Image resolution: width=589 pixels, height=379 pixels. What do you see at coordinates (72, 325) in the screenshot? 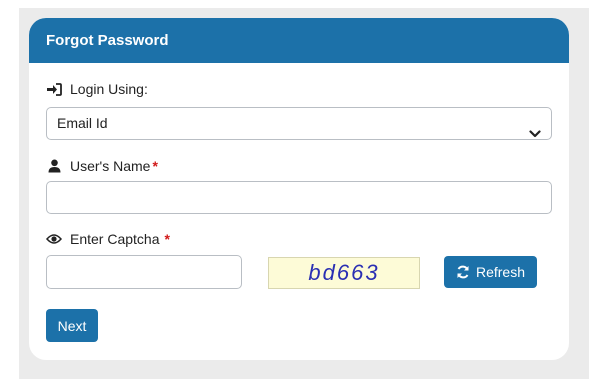
I see `next-button: Next` at bounding box center [72, 325].